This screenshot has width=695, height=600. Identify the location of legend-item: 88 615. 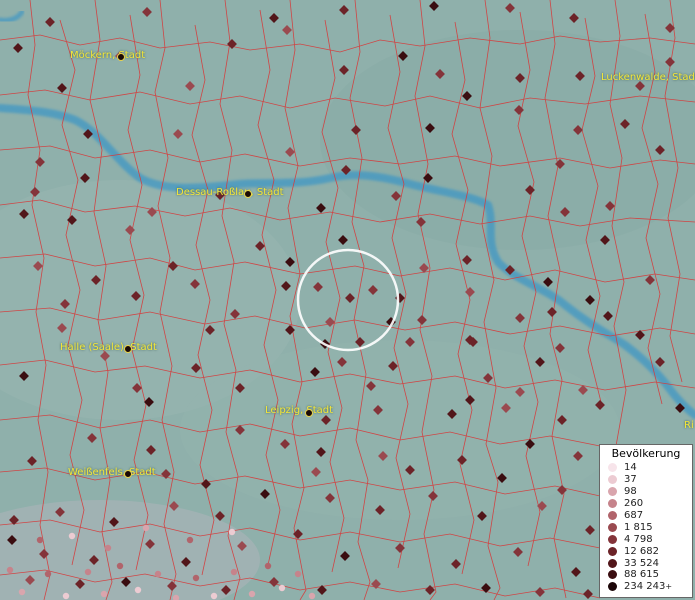
(646, 575).